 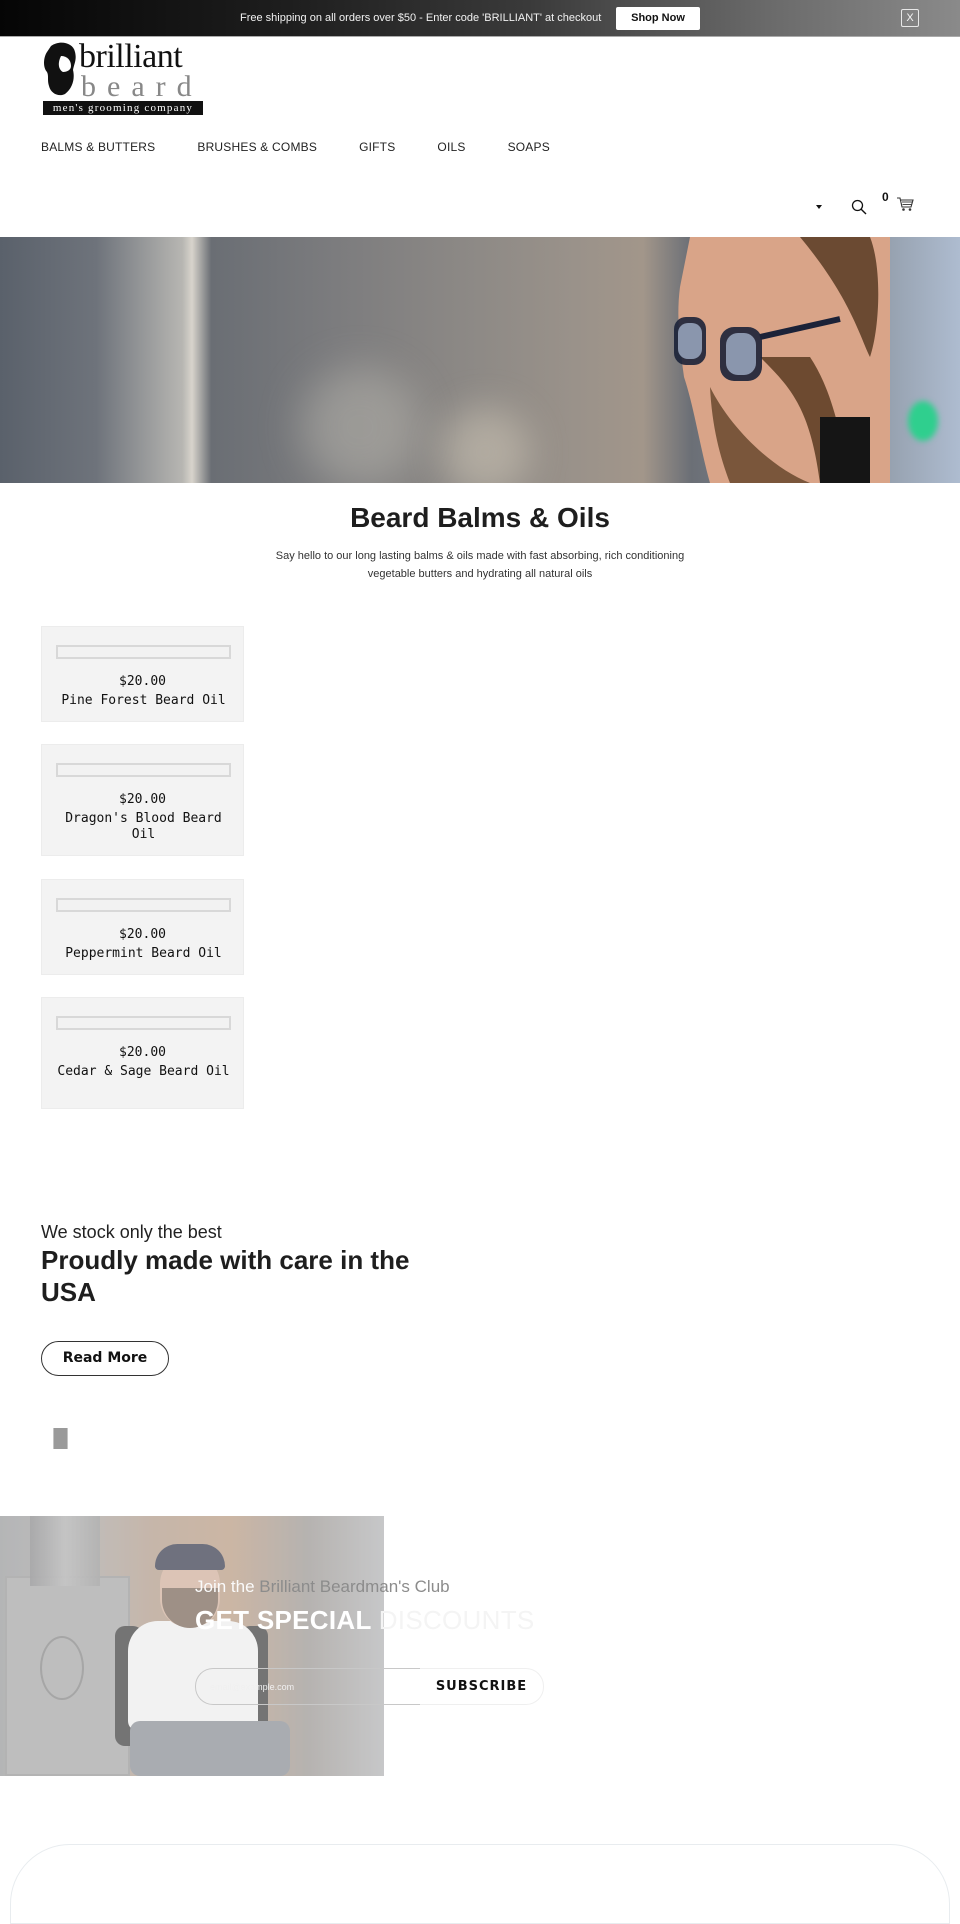 I want to click on hero-traffic-light, so click(x=923, y=421).